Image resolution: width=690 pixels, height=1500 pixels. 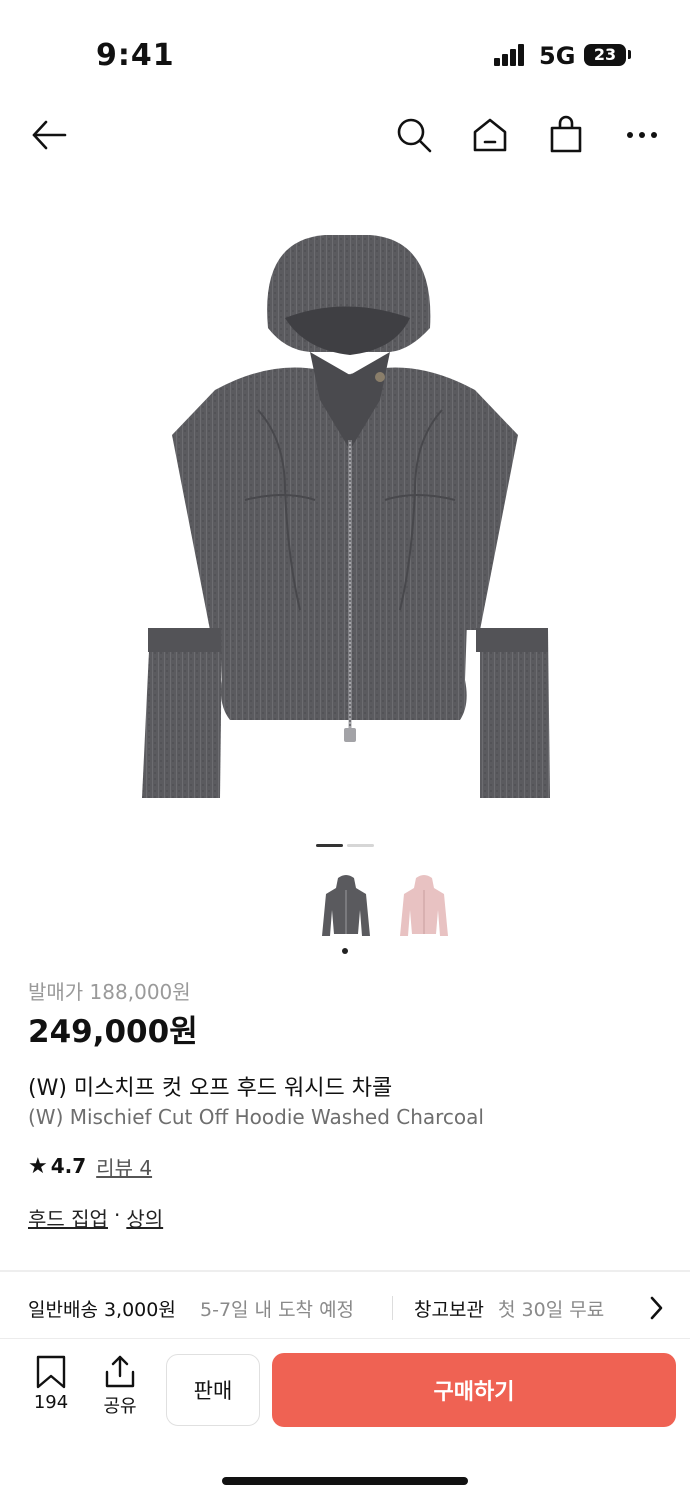 I want to click on bookmark-button: 194, so click(x=51, y=1386).